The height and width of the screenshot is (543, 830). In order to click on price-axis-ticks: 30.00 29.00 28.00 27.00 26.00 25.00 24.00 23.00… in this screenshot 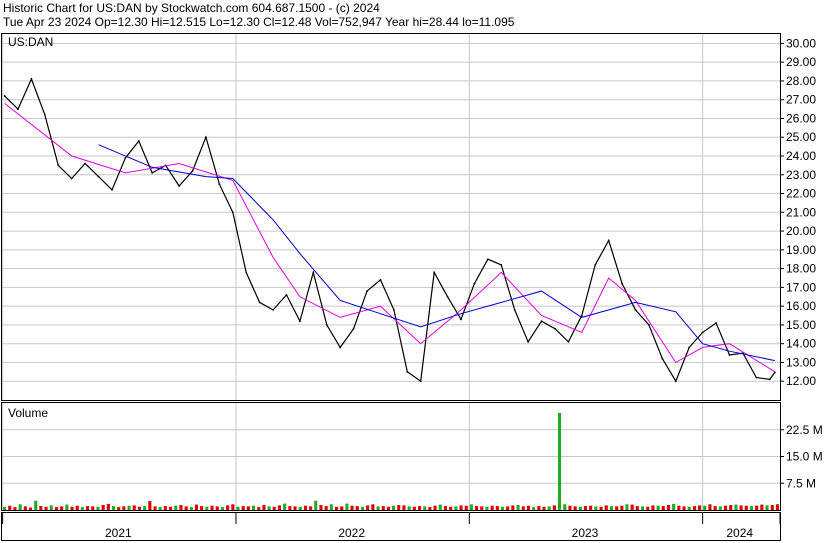, I will do `click(798, 212)`.